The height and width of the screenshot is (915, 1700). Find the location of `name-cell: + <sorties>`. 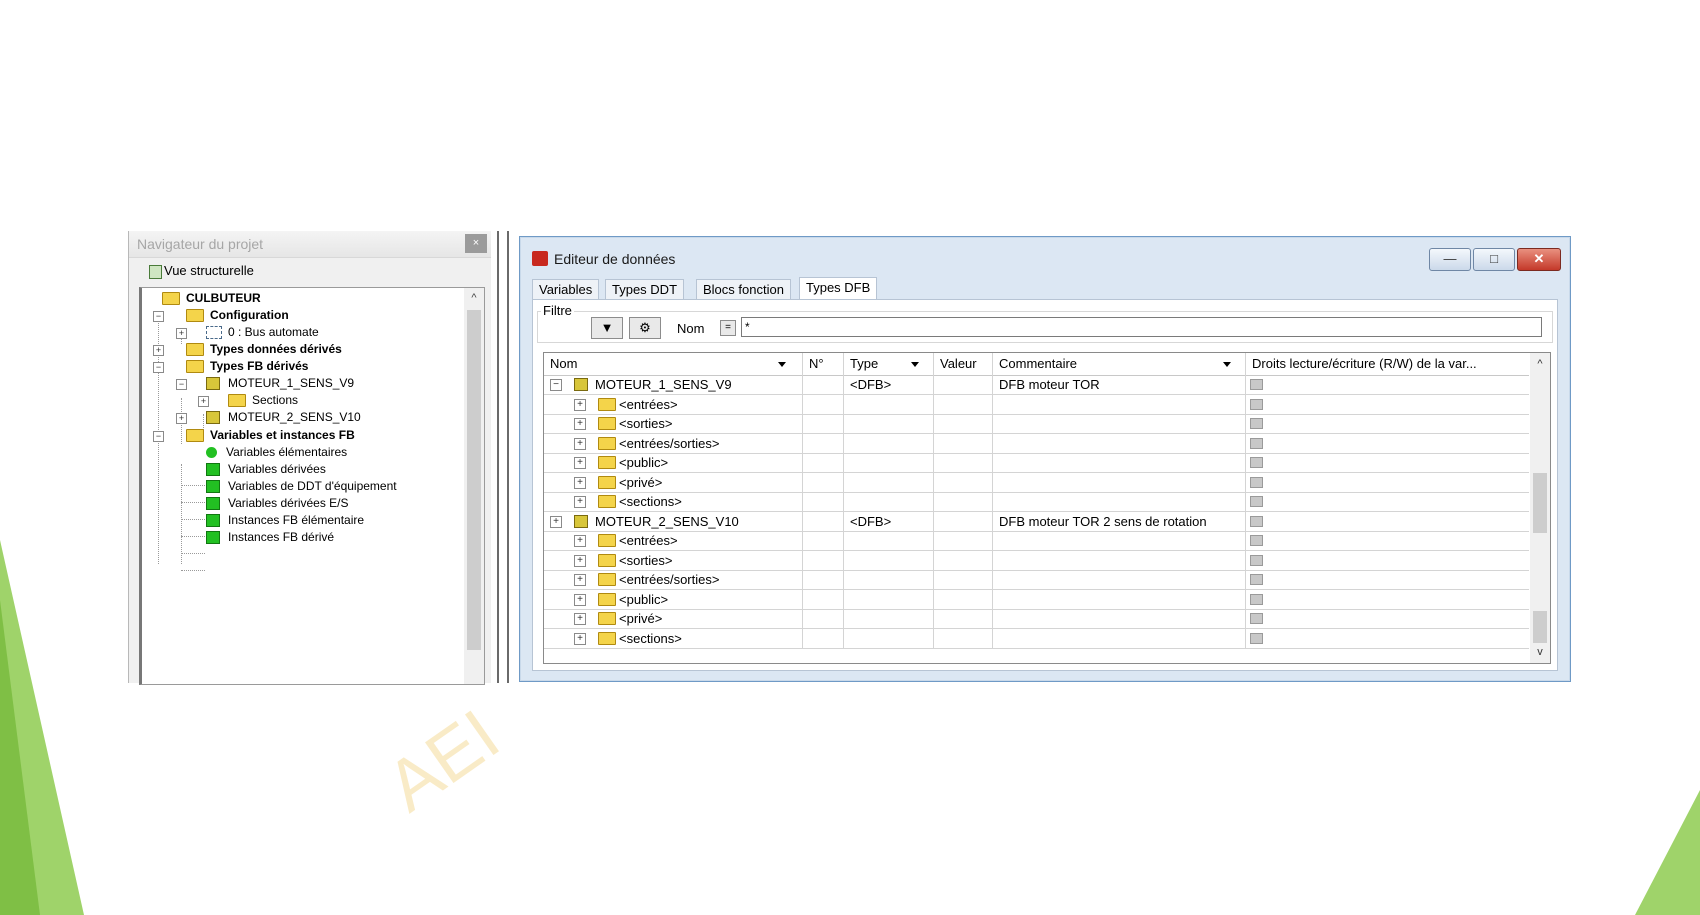

name-cell: + <sorties> is located at coordinates (673, 423).